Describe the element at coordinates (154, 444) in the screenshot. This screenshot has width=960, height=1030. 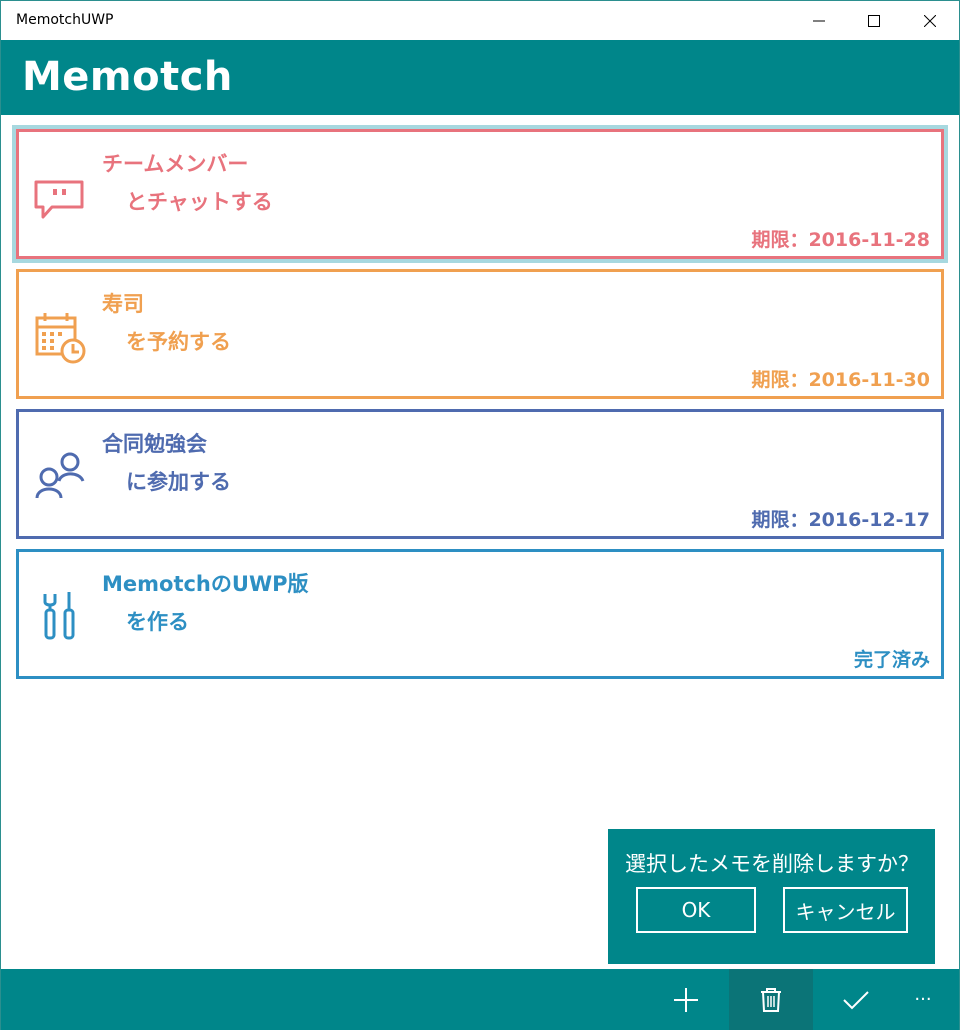
I see `memo-title: 合同勉強会` at that location.